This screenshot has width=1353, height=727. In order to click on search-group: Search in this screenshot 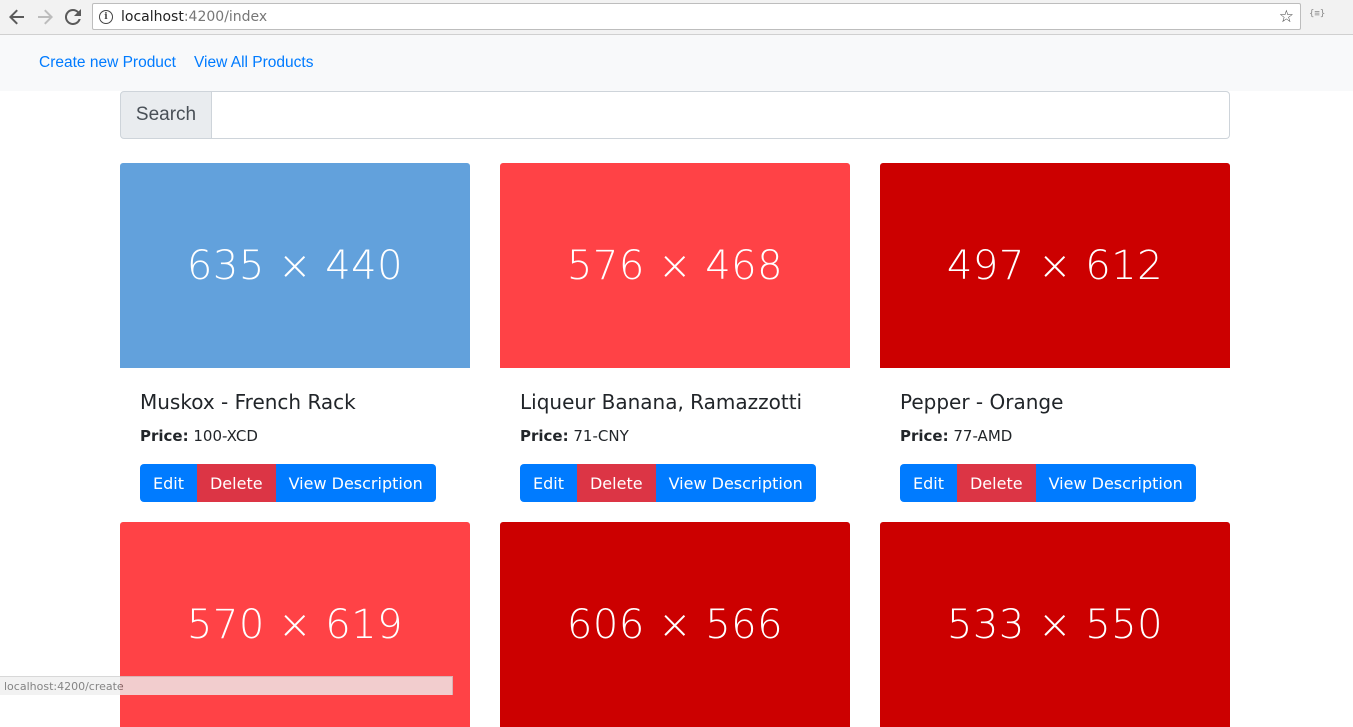, I will do `click(675, 115)`.